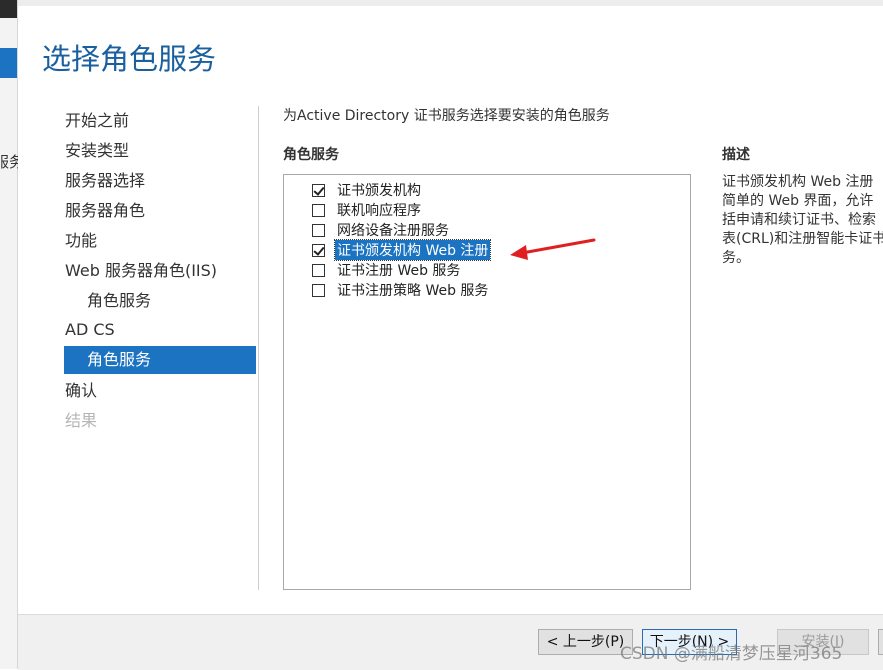 The height and width of the screenshot is (670, 883). What do you see at coordinates (446, 116) in the screenshot?
I see `intro-text: 为Active Directory 证书服务选择要安装的角色服务` at bounding box center [446, 116].